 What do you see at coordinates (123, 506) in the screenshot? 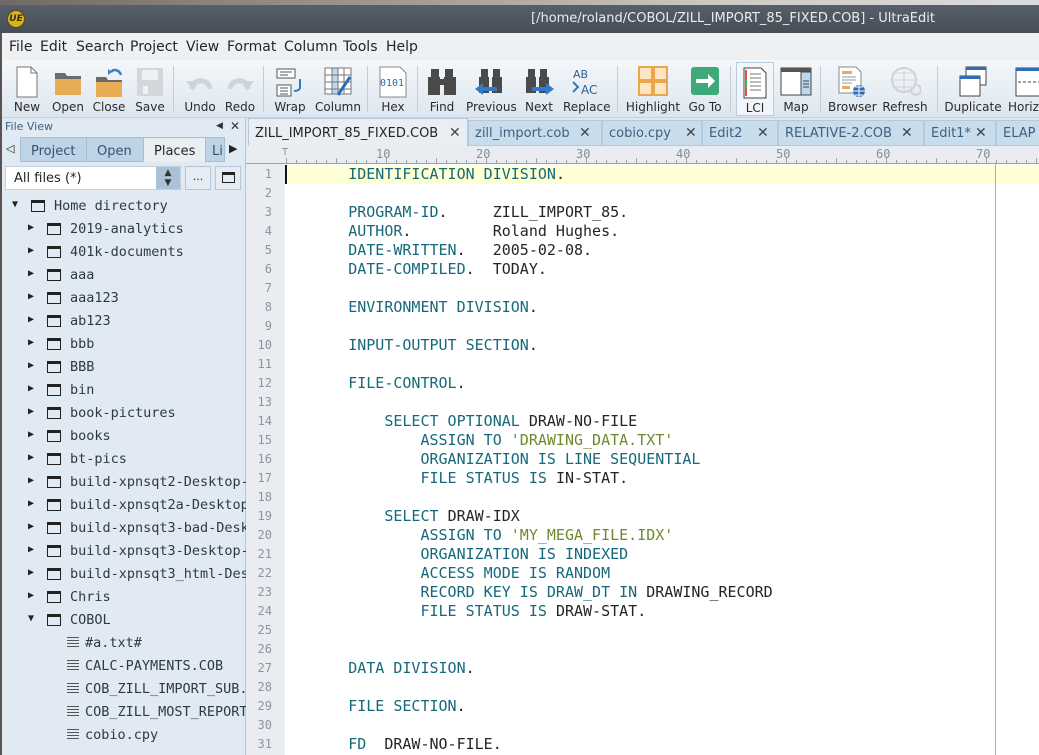
I see `tree-folder: ▶ build-xpnsqt2a-Desktop` at bounding box center [123, 506].